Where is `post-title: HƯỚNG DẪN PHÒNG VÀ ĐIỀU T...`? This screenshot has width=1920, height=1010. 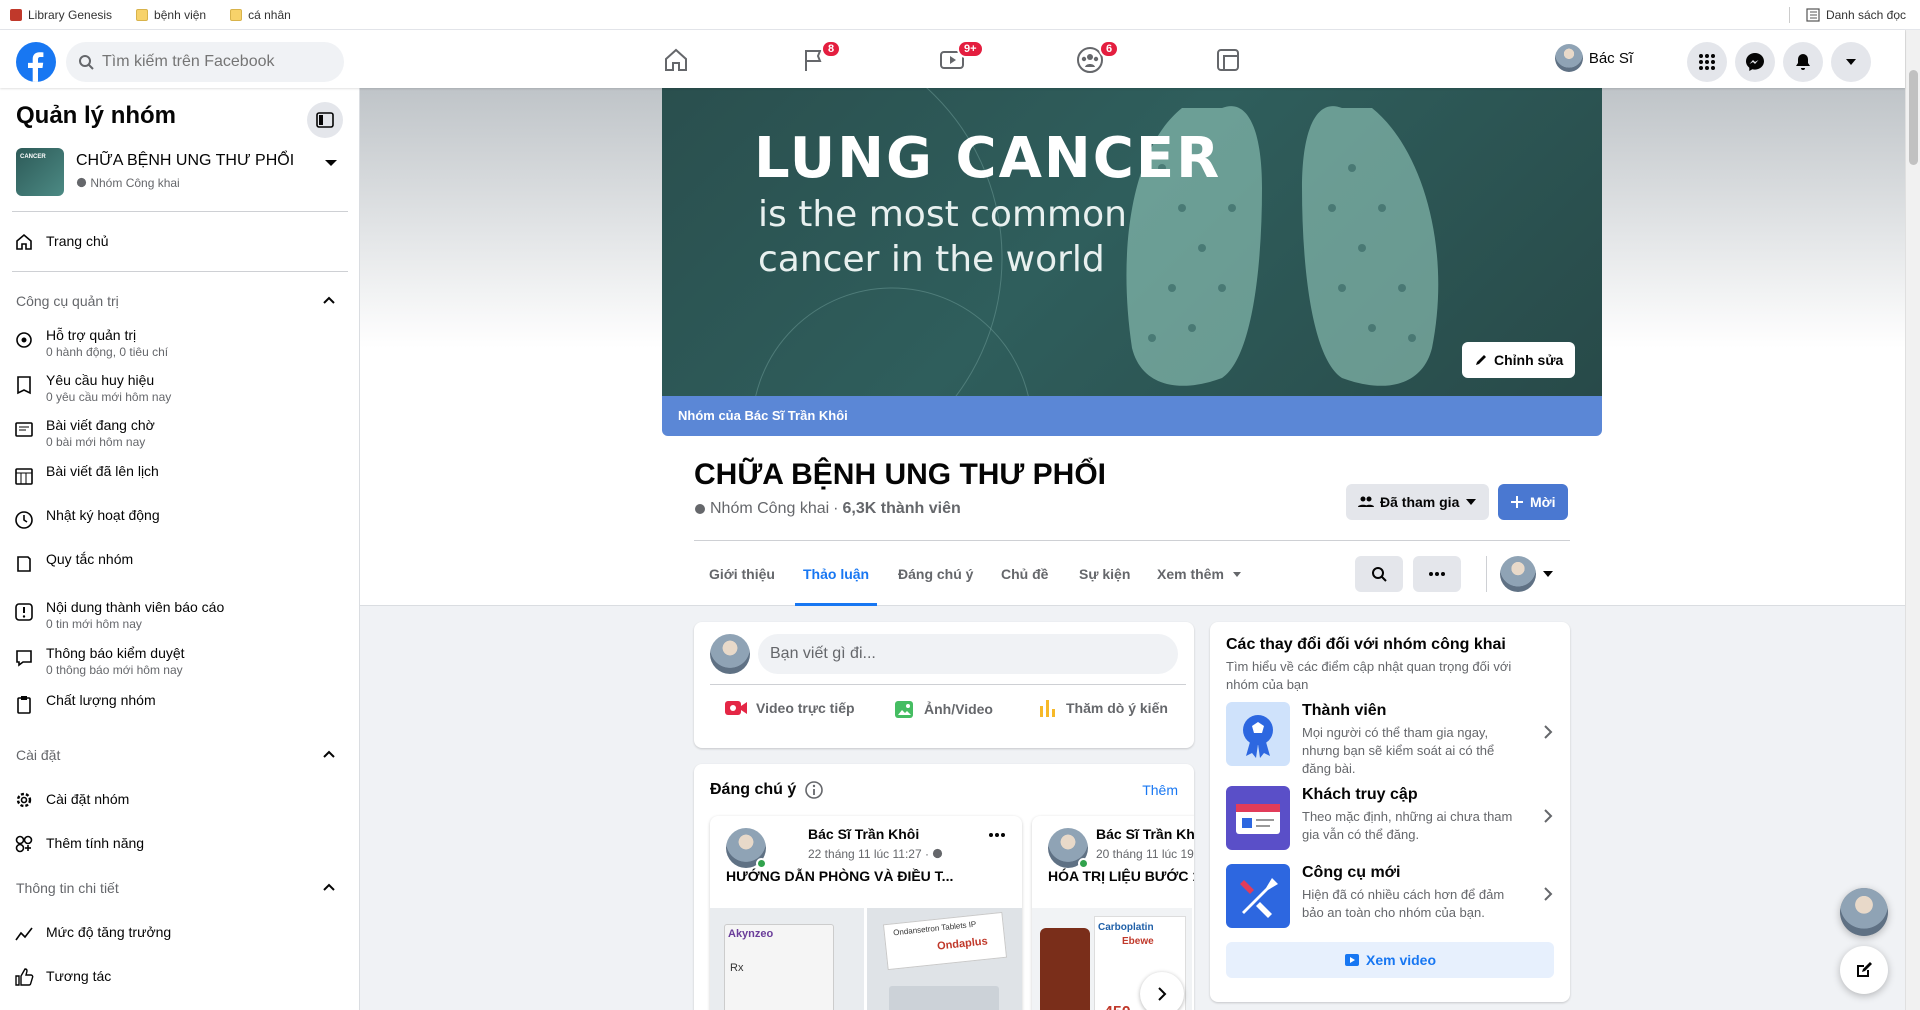
post-title: HƯỚNG DẪN PHÒNG VÀ ĐIỀU T... is located at coordinates (840, 876).